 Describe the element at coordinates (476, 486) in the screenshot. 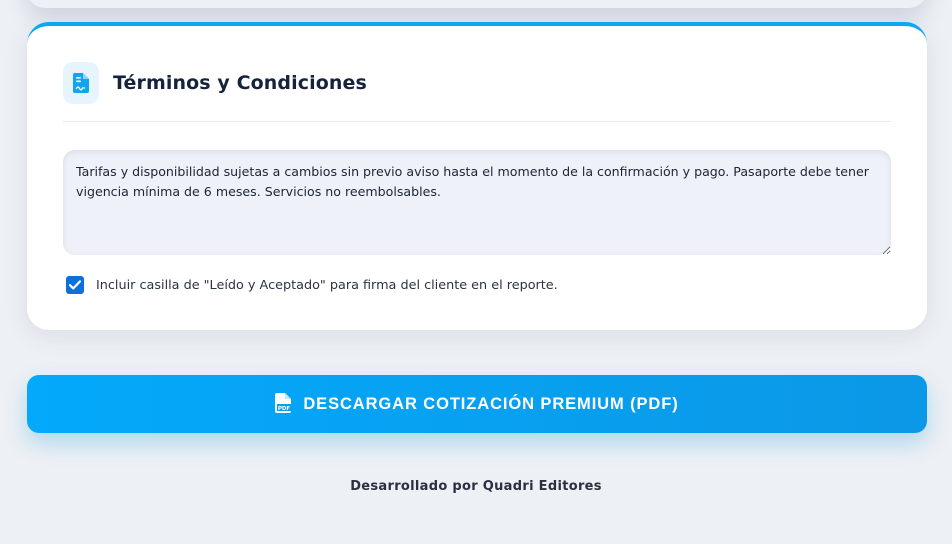

I see `footer-credit: Desarrollado por Quadri Editores` at that location.